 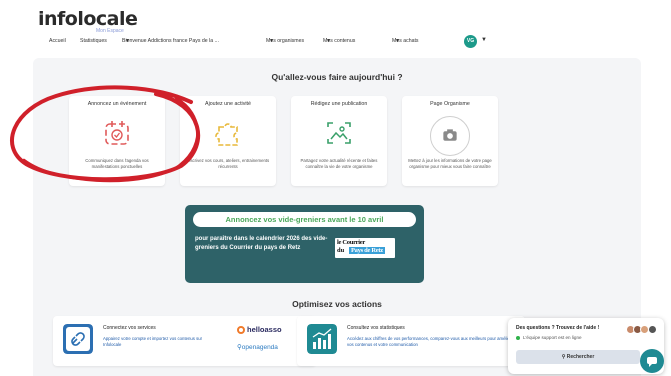 I want to click on helloasso-label: helloasso, so click(x=264, y=329).